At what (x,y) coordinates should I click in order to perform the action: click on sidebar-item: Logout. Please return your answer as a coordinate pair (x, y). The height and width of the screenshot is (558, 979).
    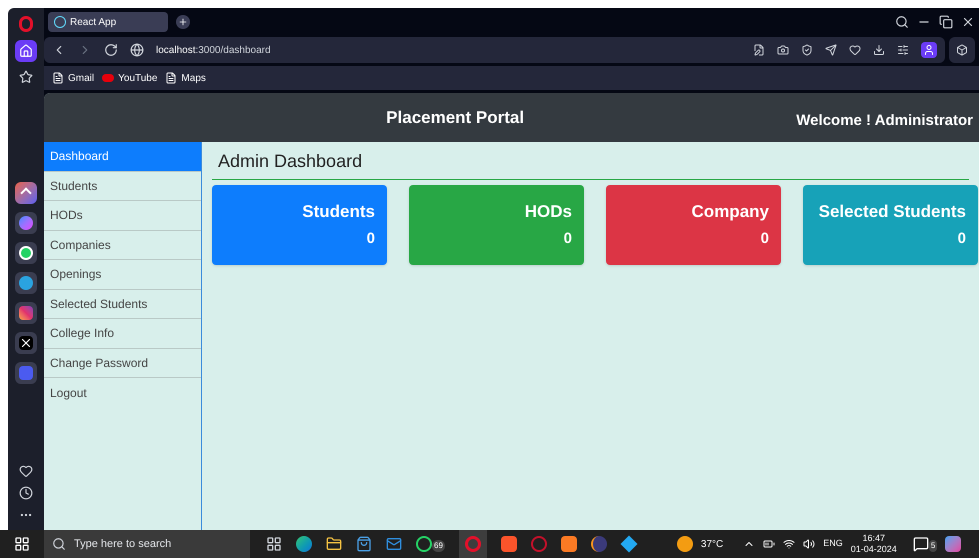
    Looking at the image, I should click on (122, 393).